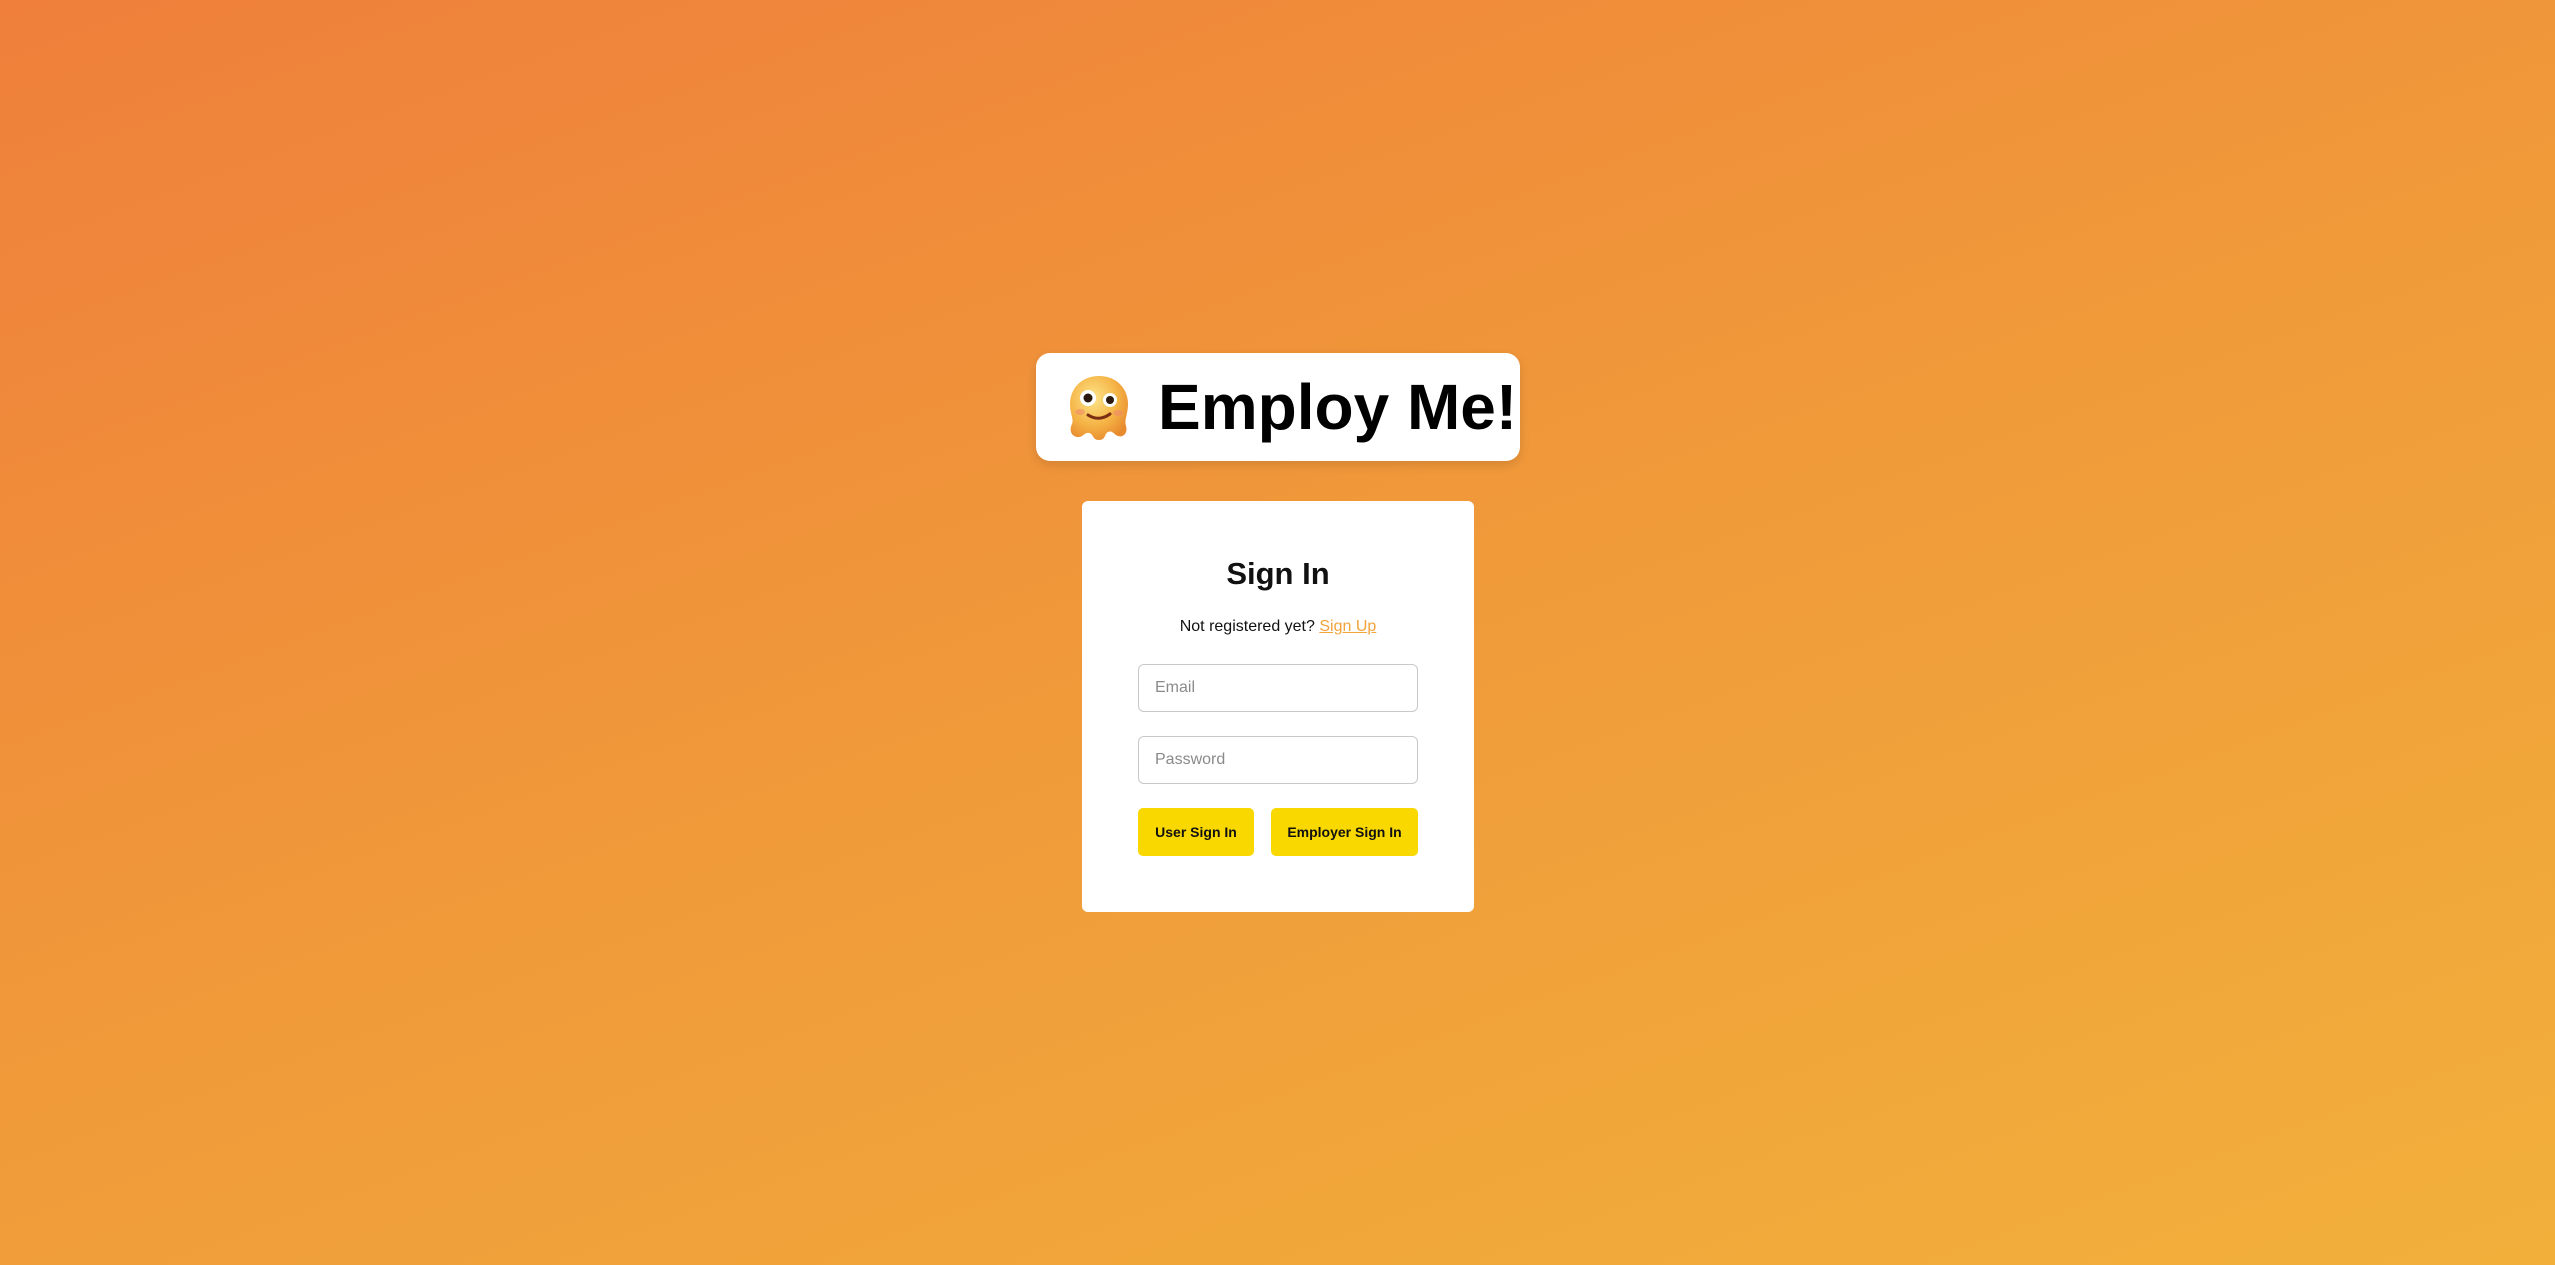 The image size is (2555, 1265). Describe the element at coordinates (1278, 688) in the screenshot. I see `email-field` at that location.